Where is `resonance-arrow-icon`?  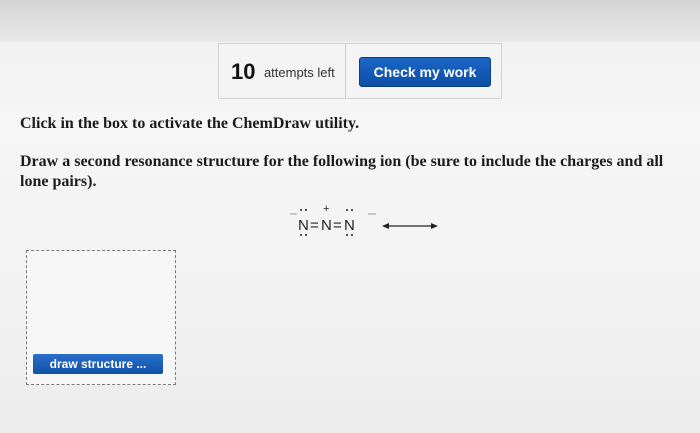
resonance-arrow-icon is located at coordinates (410, 226).